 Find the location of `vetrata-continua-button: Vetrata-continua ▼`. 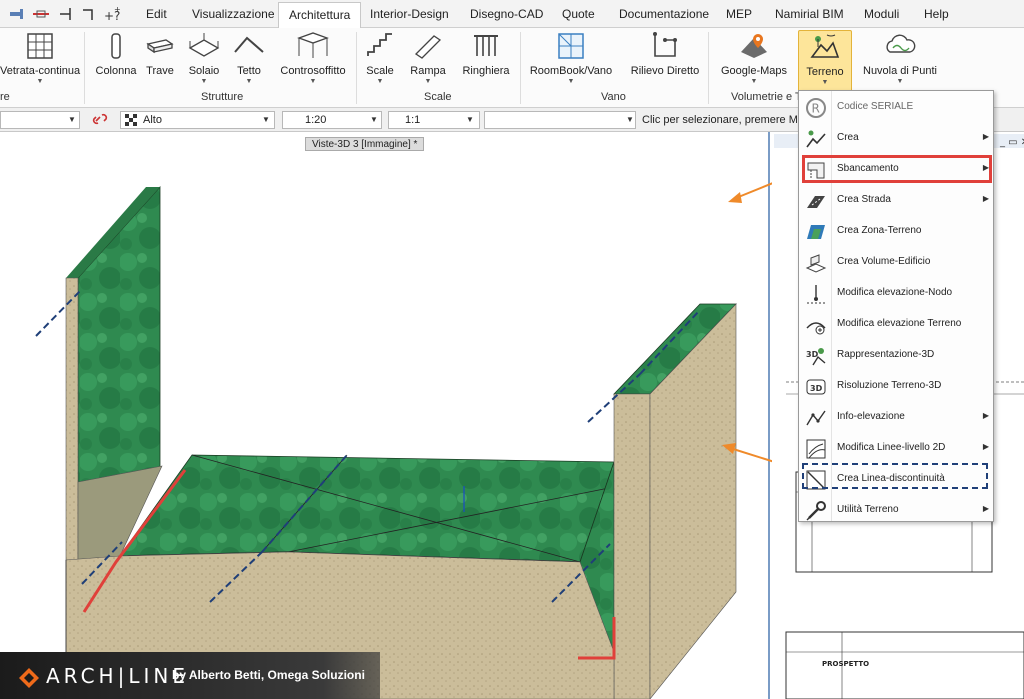

vetrata-continua-button: Vetrata-continua ▼ is located at coordinates (40, 61).